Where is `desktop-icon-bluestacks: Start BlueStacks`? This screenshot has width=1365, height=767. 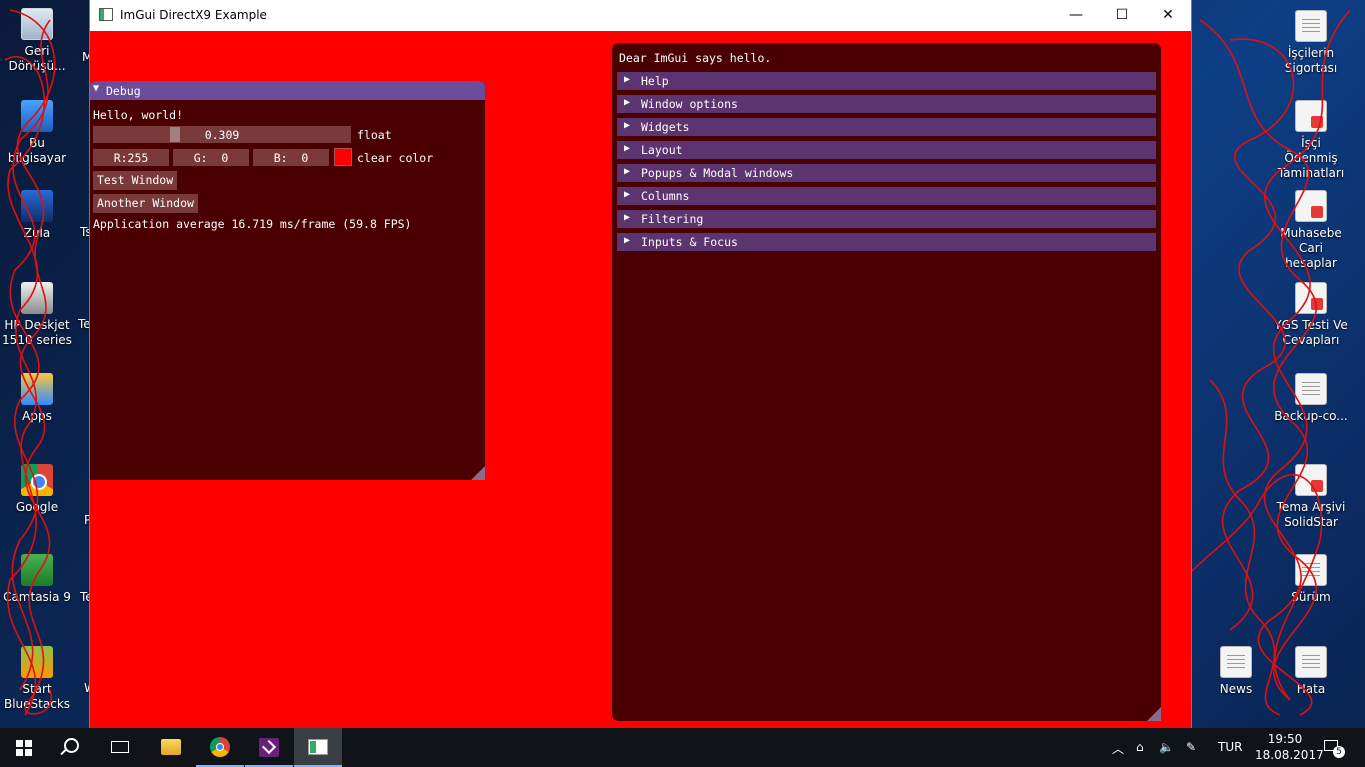
desktop-icon-bluestacks: Start BlueStacks is located at coordinates (37, 679).